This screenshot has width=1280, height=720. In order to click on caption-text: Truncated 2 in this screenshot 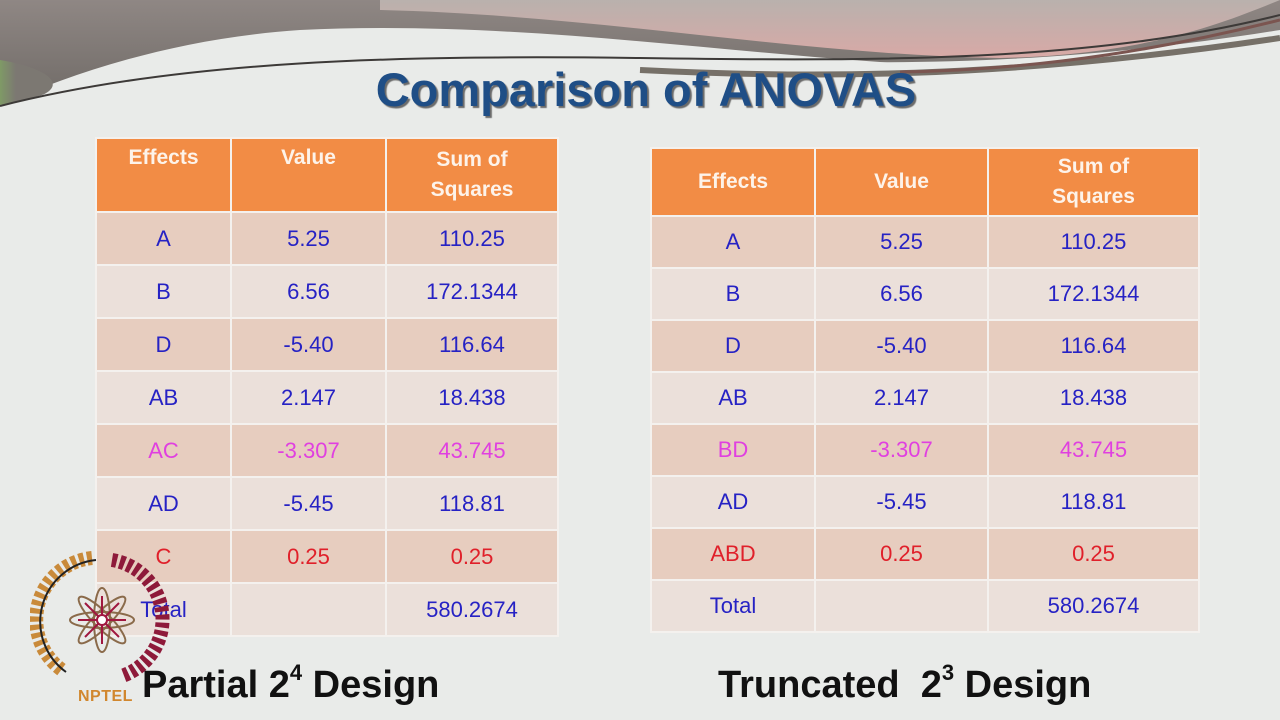, I will do `click(830, 685)`.